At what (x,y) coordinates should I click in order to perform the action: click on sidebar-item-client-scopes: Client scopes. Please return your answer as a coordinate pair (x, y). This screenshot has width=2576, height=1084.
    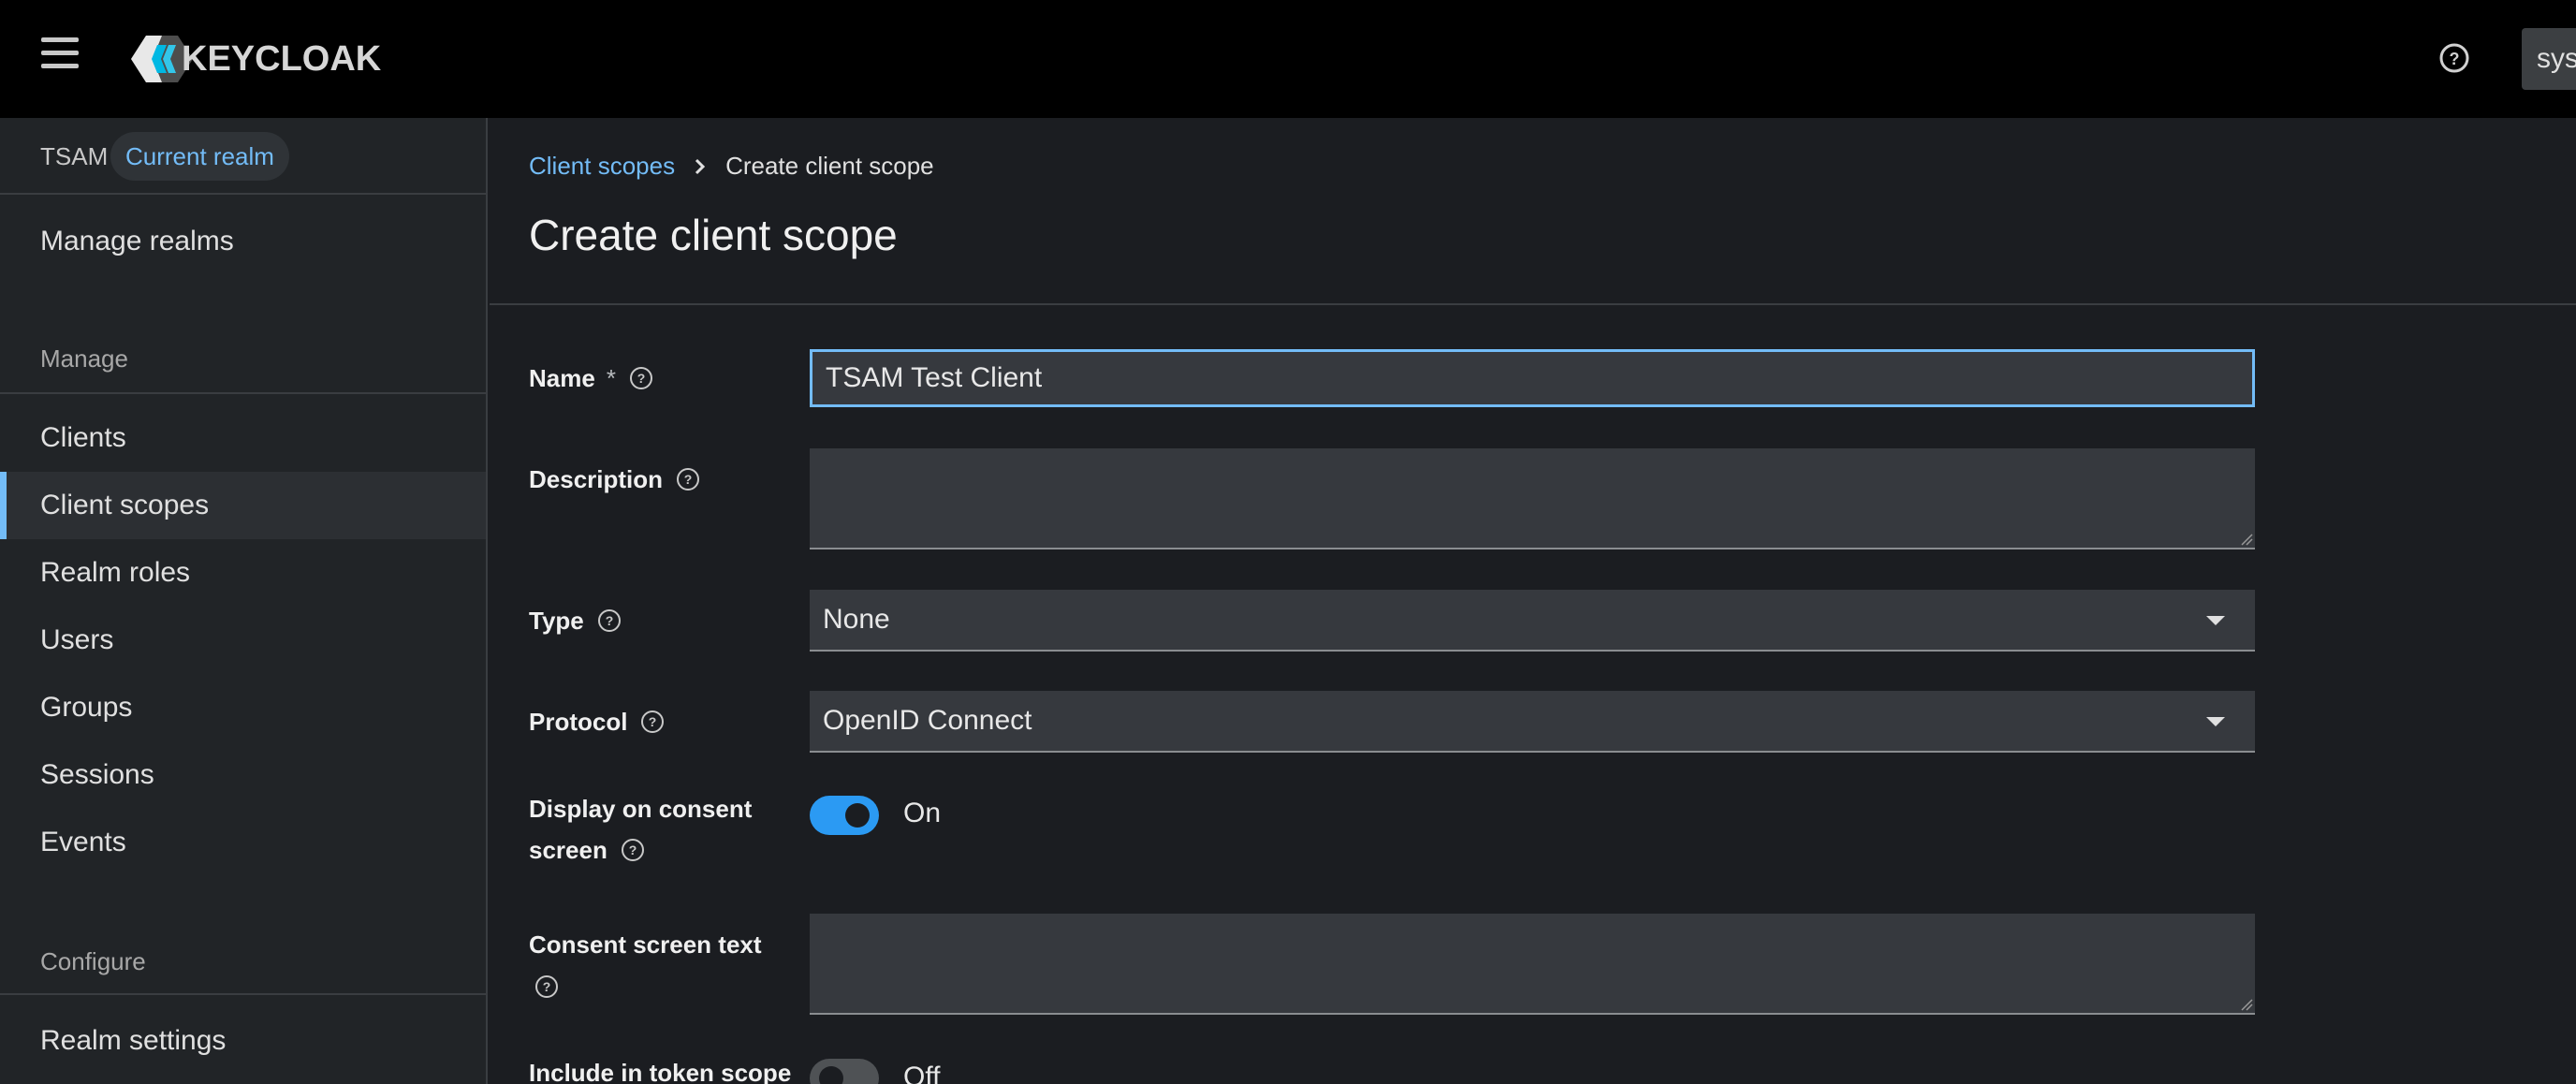
    Looking at the image, I should click on (243, 506).